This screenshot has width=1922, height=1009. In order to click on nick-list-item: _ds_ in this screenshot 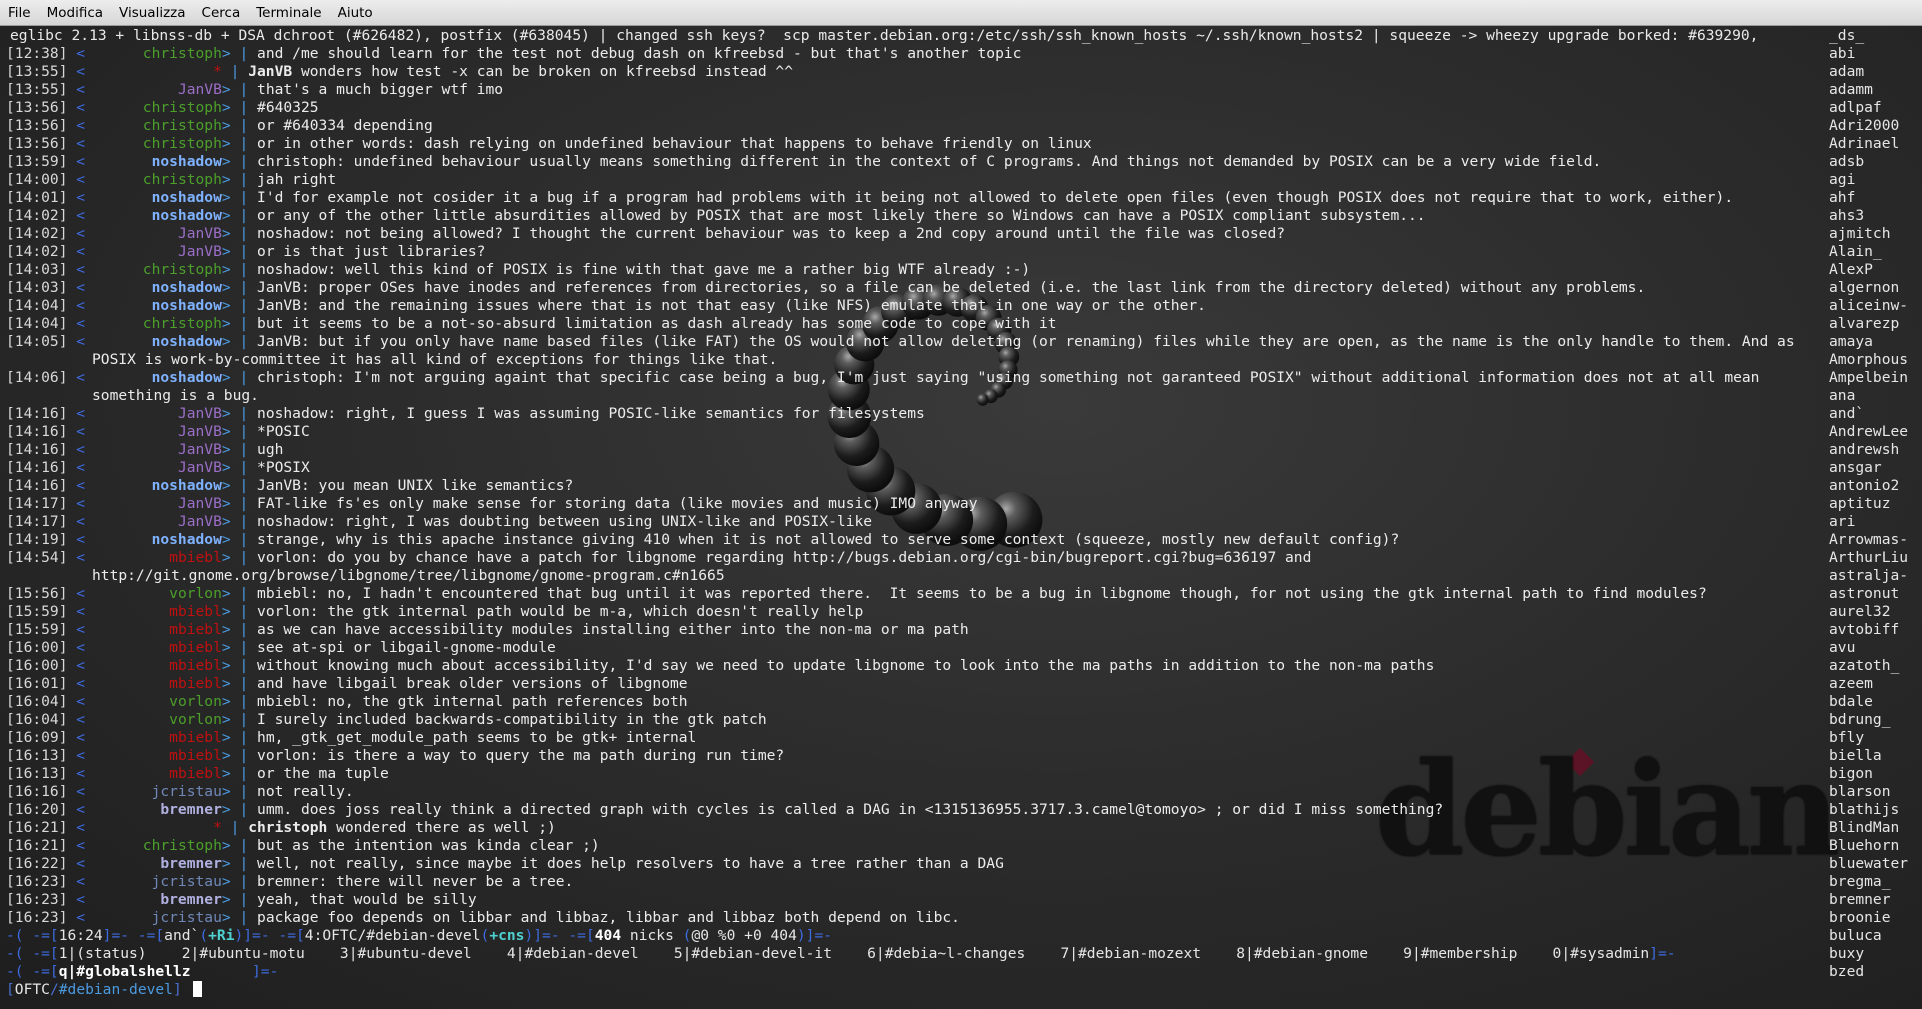, I will do `click(1846, 36)`.